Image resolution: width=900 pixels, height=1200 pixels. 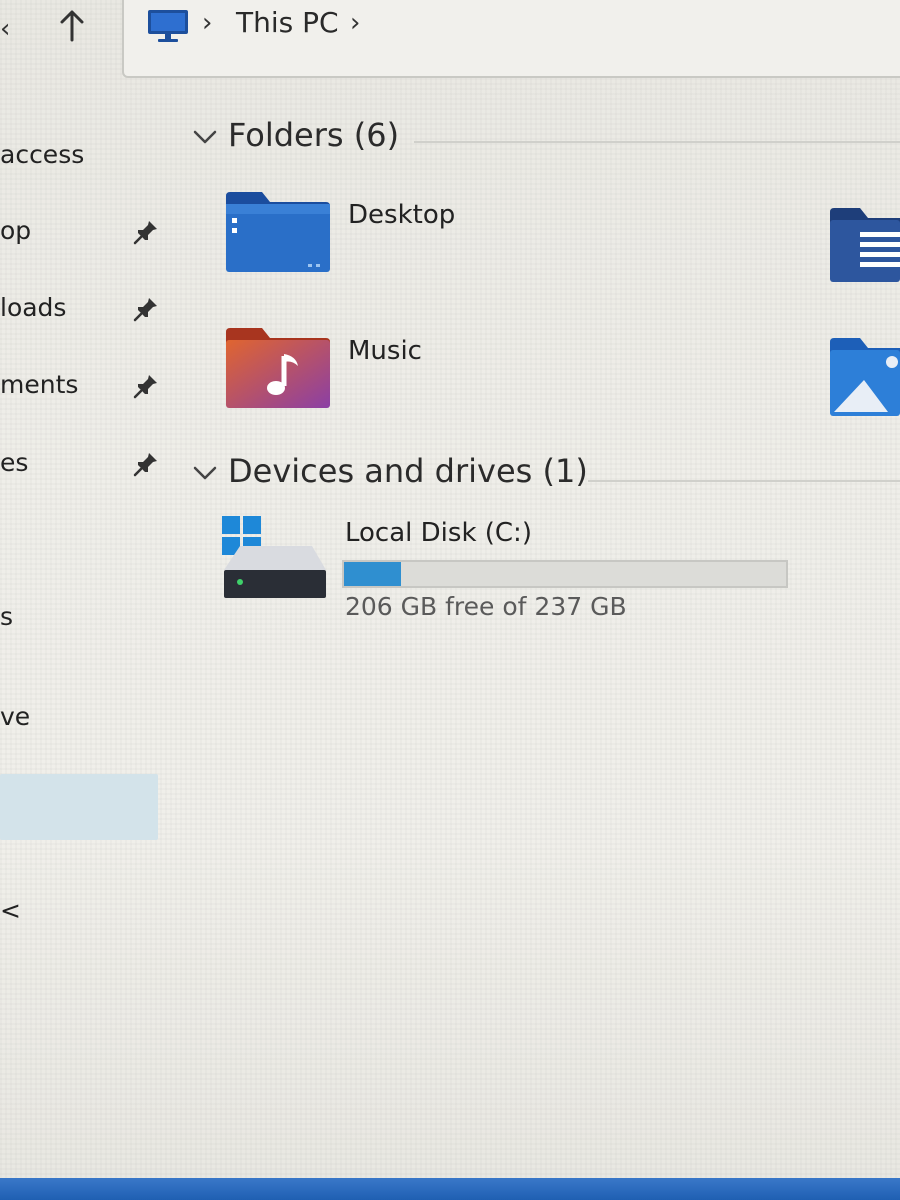 What do you see at coordinates (42, 154) in the screenshot?
I see `sidebar-item-label: access` at bounding box center [42, 154].